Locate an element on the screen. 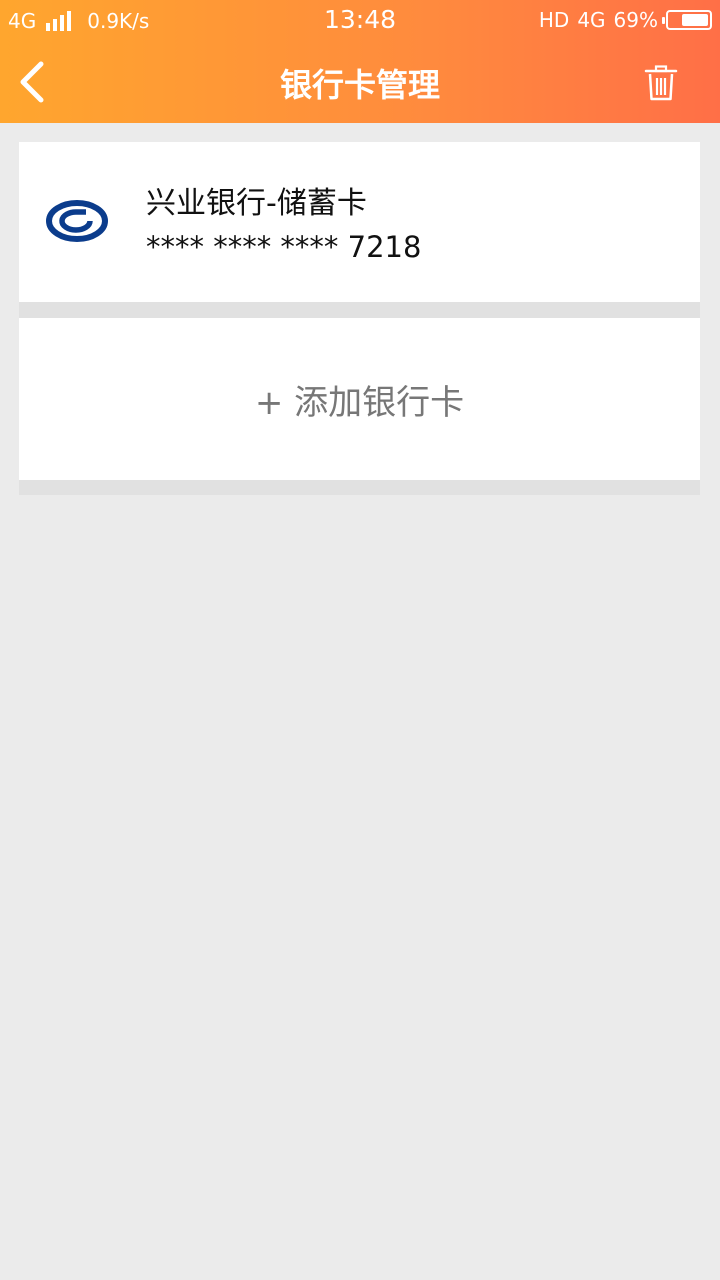 The height and width of the screenshot is (1280, 720). network-right-label: 4G is located at coordinates (591, 20).